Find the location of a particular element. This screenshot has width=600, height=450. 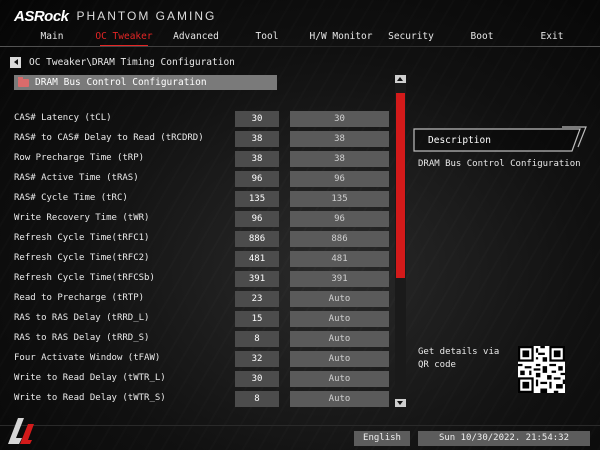

nav-divider is located at coordinates (300, 46).